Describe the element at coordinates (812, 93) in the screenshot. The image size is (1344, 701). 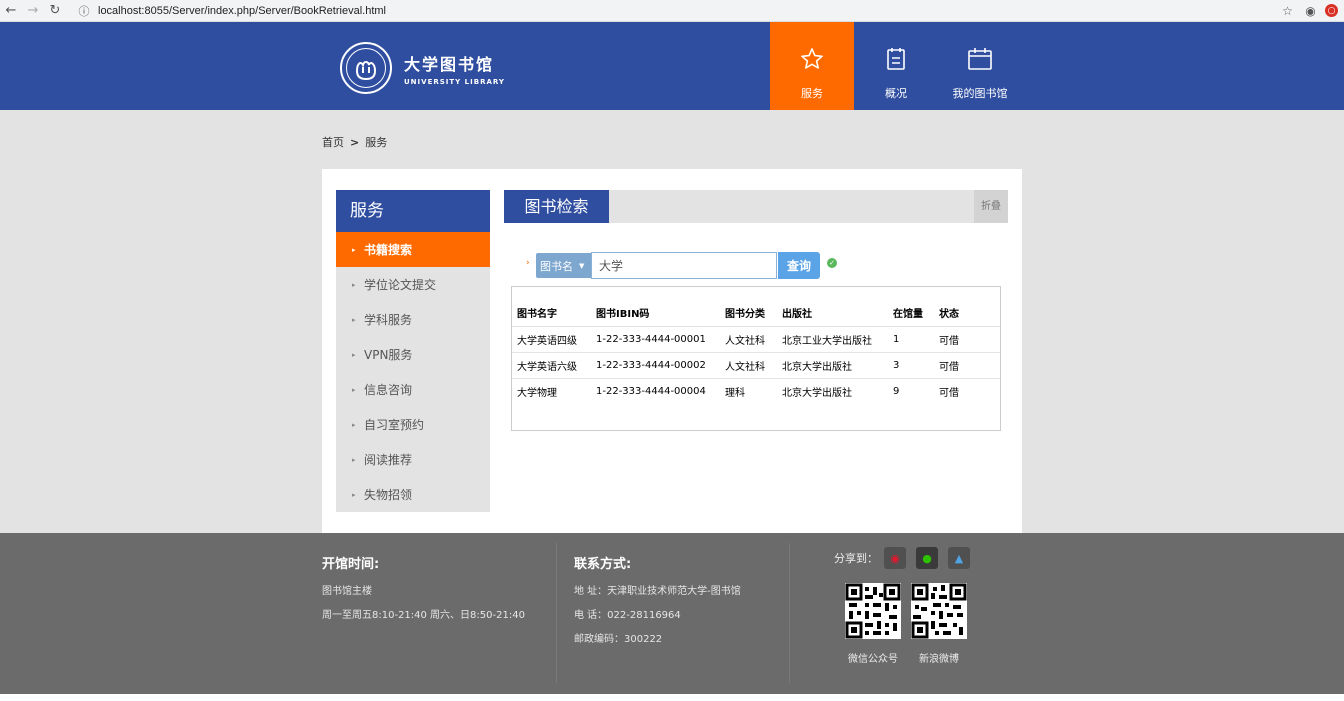
I see `nav-service-label: 服务` at that location.